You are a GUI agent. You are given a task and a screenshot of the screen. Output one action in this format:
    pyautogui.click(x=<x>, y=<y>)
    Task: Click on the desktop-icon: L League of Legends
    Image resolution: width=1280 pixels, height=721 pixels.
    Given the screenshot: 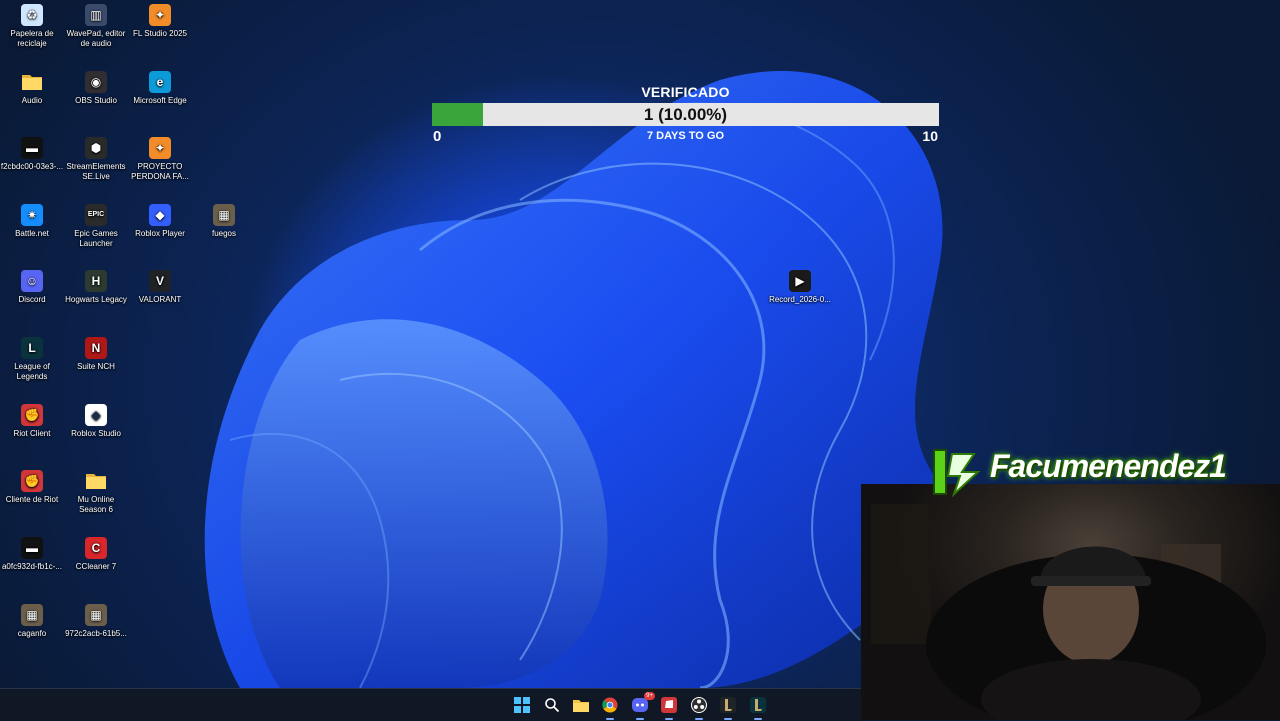 What is the action you would take?
    pyautogui.click(x=32, y=359)
    